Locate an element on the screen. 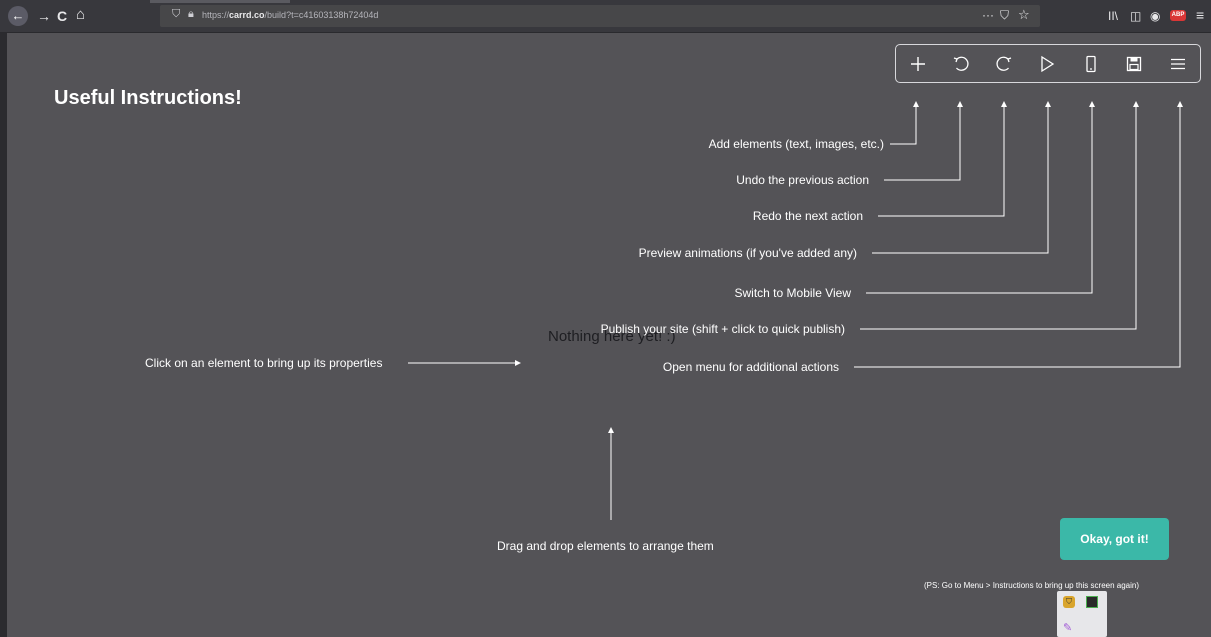 This screenshot has height=637, width=1211. publish-button is located at coordinates (1134, 63).